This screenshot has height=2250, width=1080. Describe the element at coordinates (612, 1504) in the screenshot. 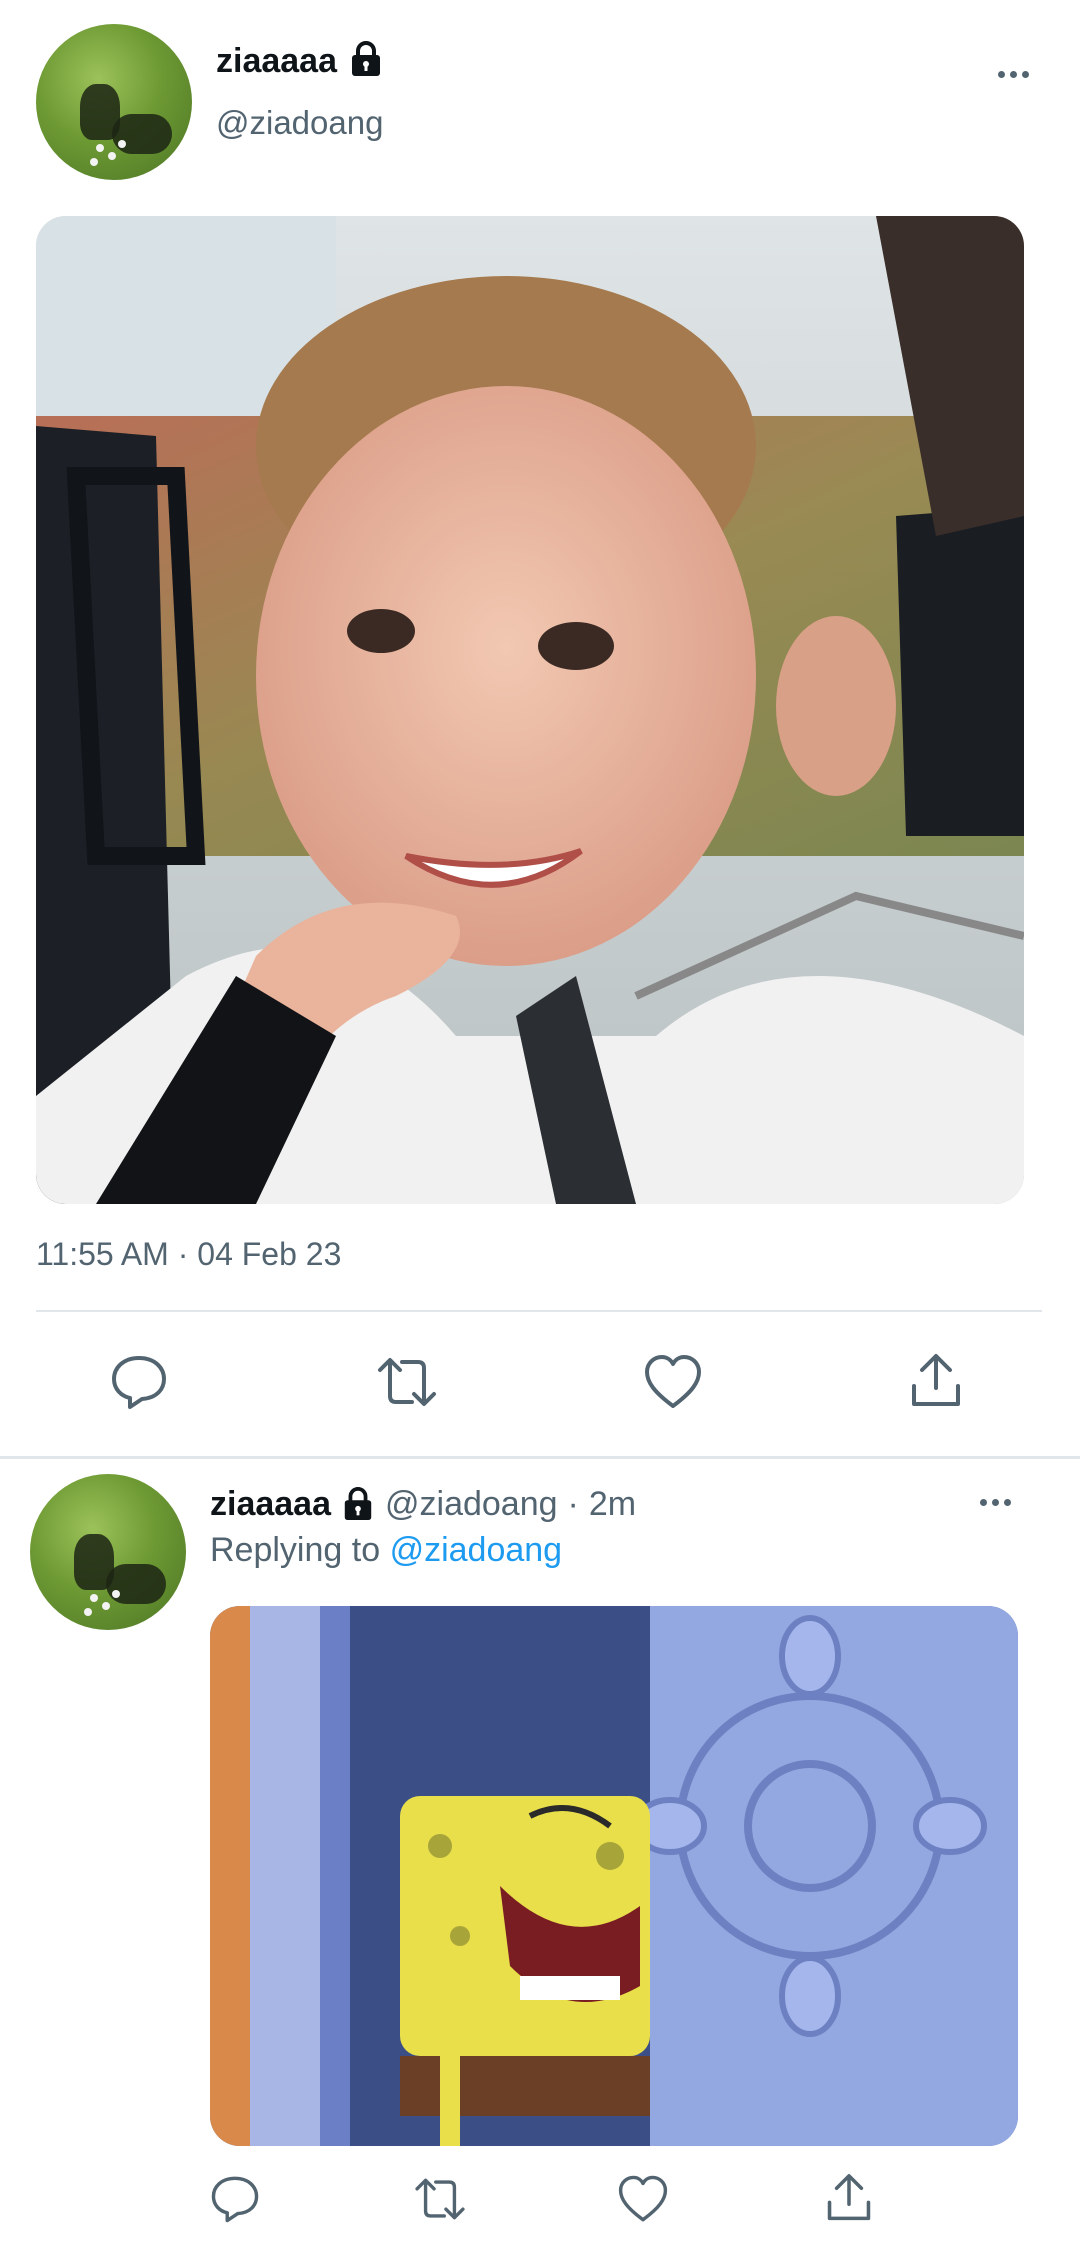

I see `reply-time: 2m` at that location.